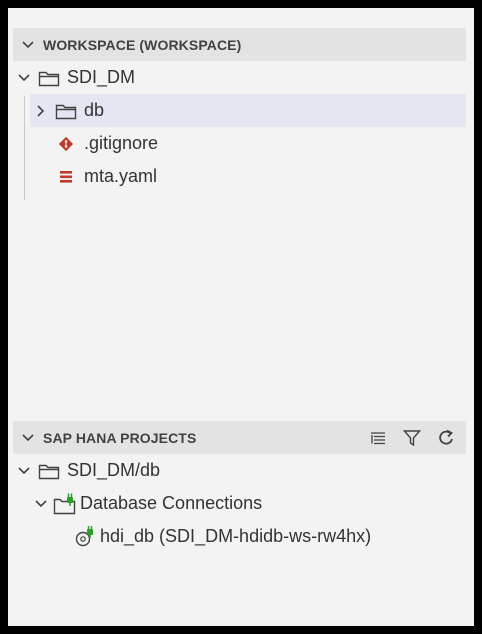 This screenshot has width=482, height=634. What do you see at coordinates (239, 77) in the screenshot?
I see `tree-item-root-folder: SDI_DM` at bounding box center [239, 77].